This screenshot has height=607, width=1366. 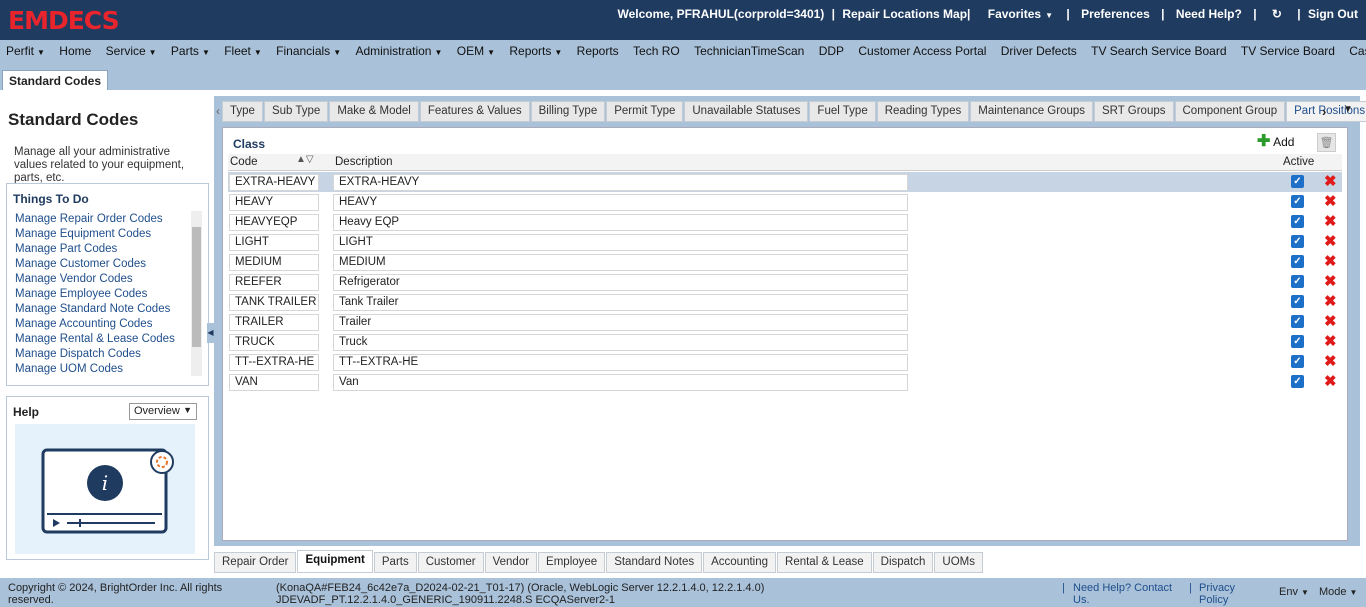 I want to click on collapse-left-panel-icon: ◀, so click(x=210, y=333).